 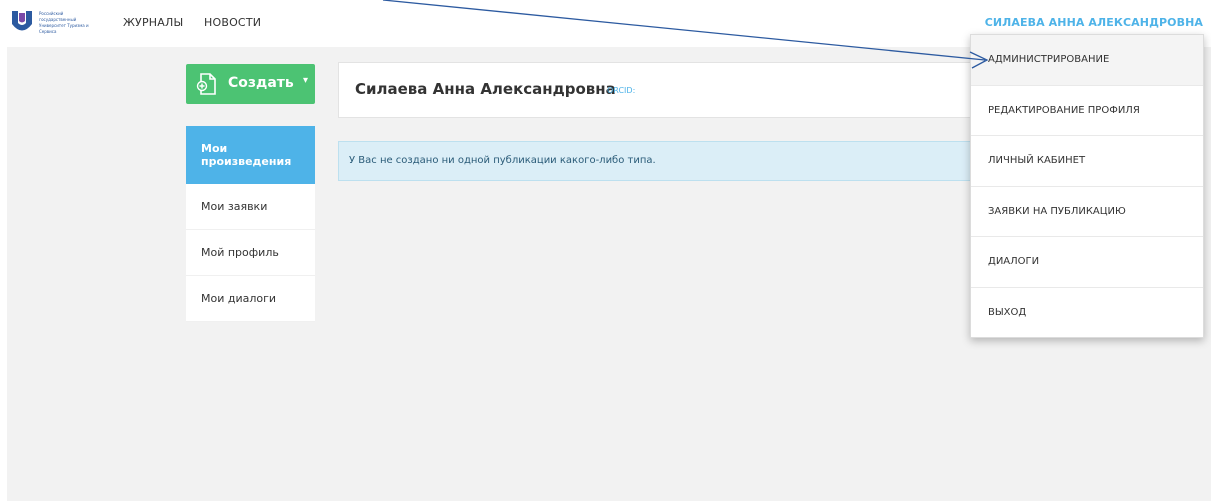 What do you see at coordinates (306, 80) in the screenshot?
I see `chevron-down-icon: ▾` at bounding box center [306, 80].